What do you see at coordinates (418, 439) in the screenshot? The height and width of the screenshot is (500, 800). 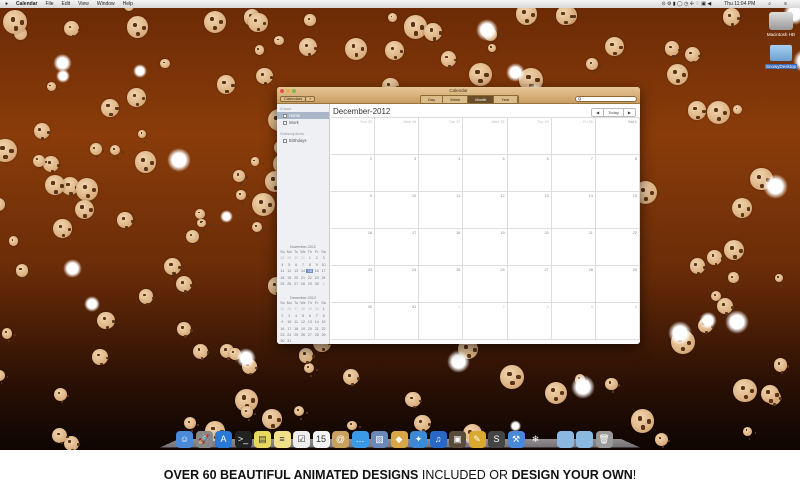 I see `dock-safari-icon: ✦` at bounding box center [418, 439].